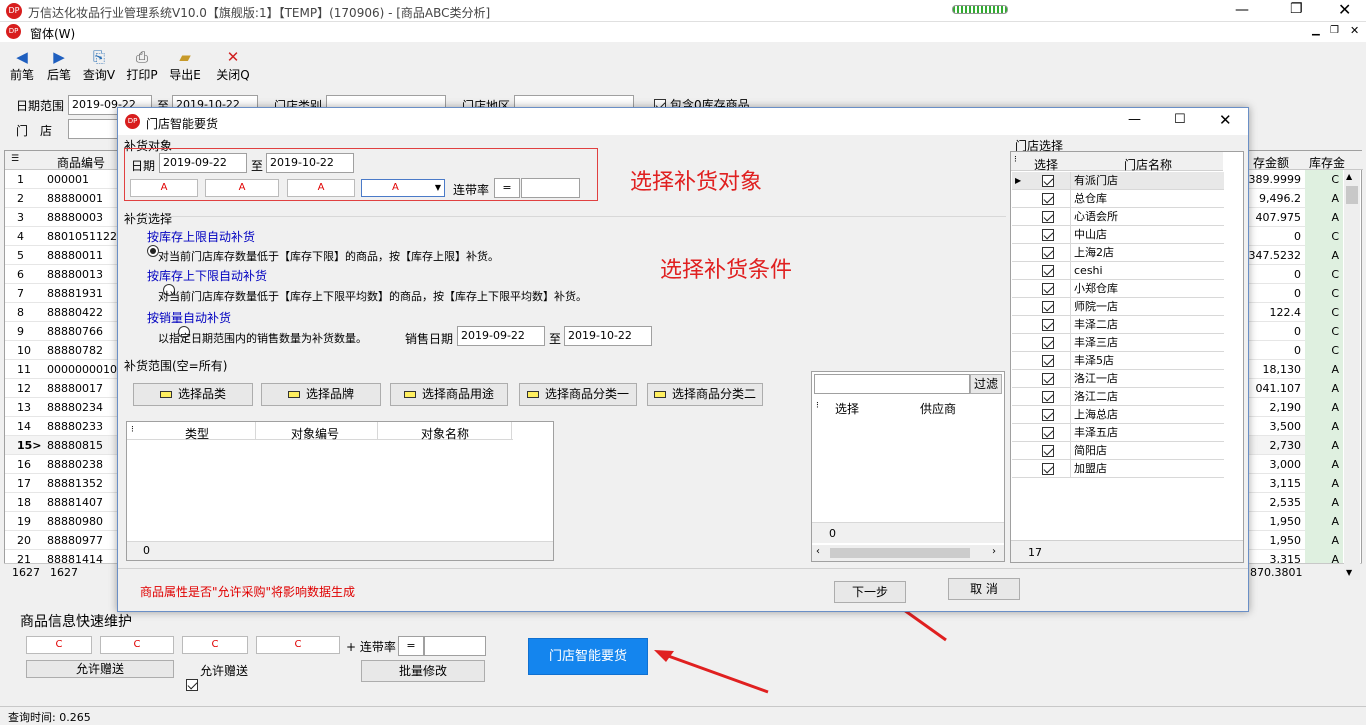  What do you see at coordinates (328, 256) in the screenshot?
I see `opt1-desc: 对当前门店库存数量低于【库存下限】的商品，按【库存上限】补货。` at bounding box center [328, 256].